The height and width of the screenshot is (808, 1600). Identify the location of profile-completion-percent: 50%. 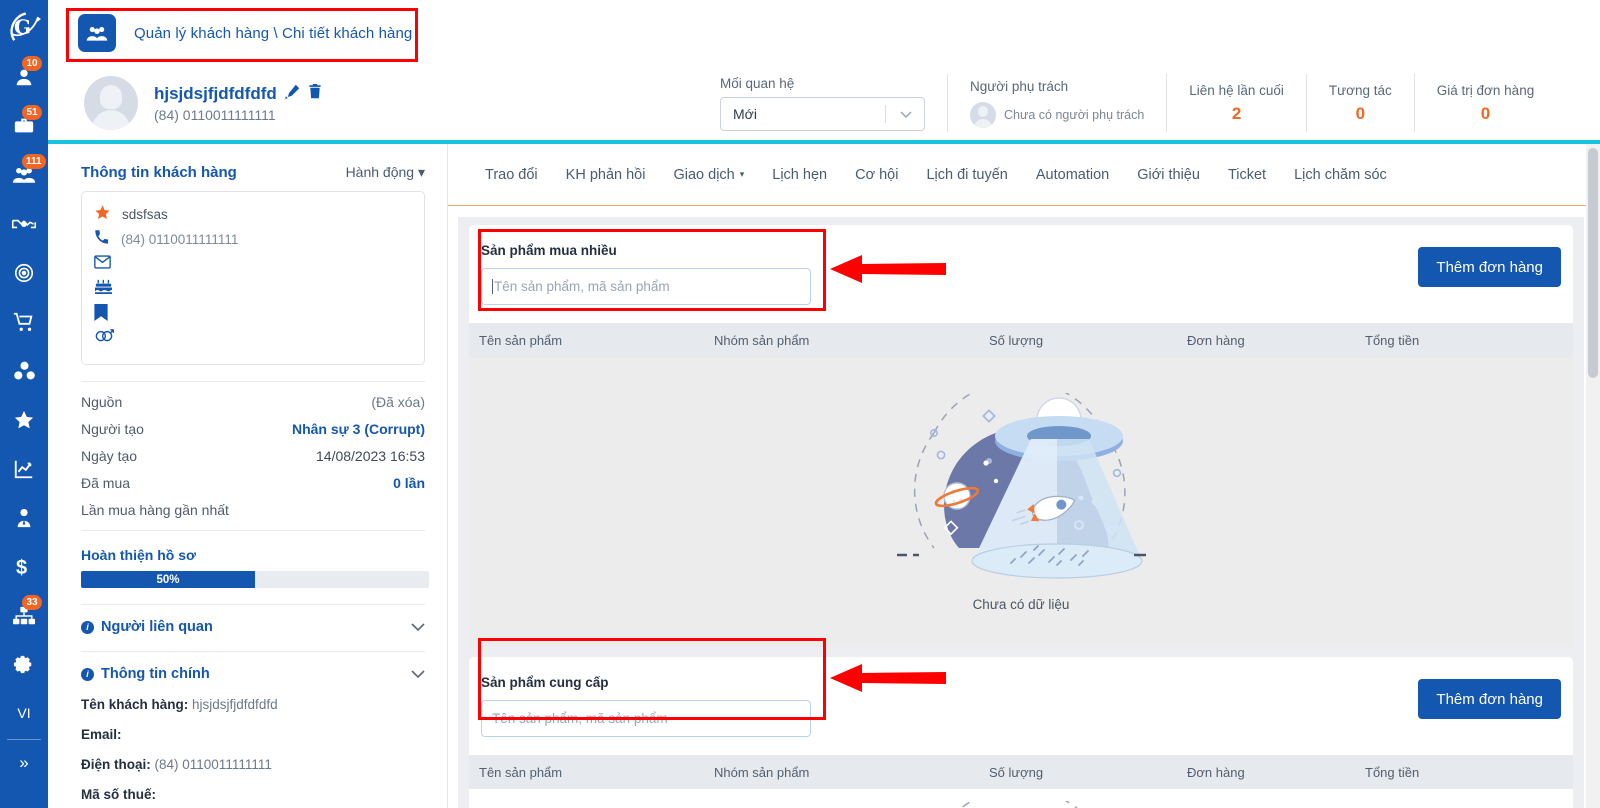
(168, 579).